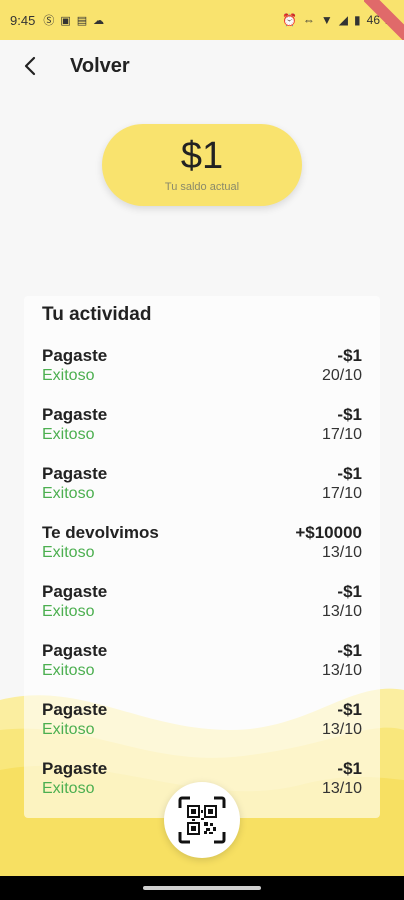 The width and height of the screenshot is (404, 900). Describe the element at coordinates (82, 20) in the screenshot. I see `mail-icon: ▤` at that location.